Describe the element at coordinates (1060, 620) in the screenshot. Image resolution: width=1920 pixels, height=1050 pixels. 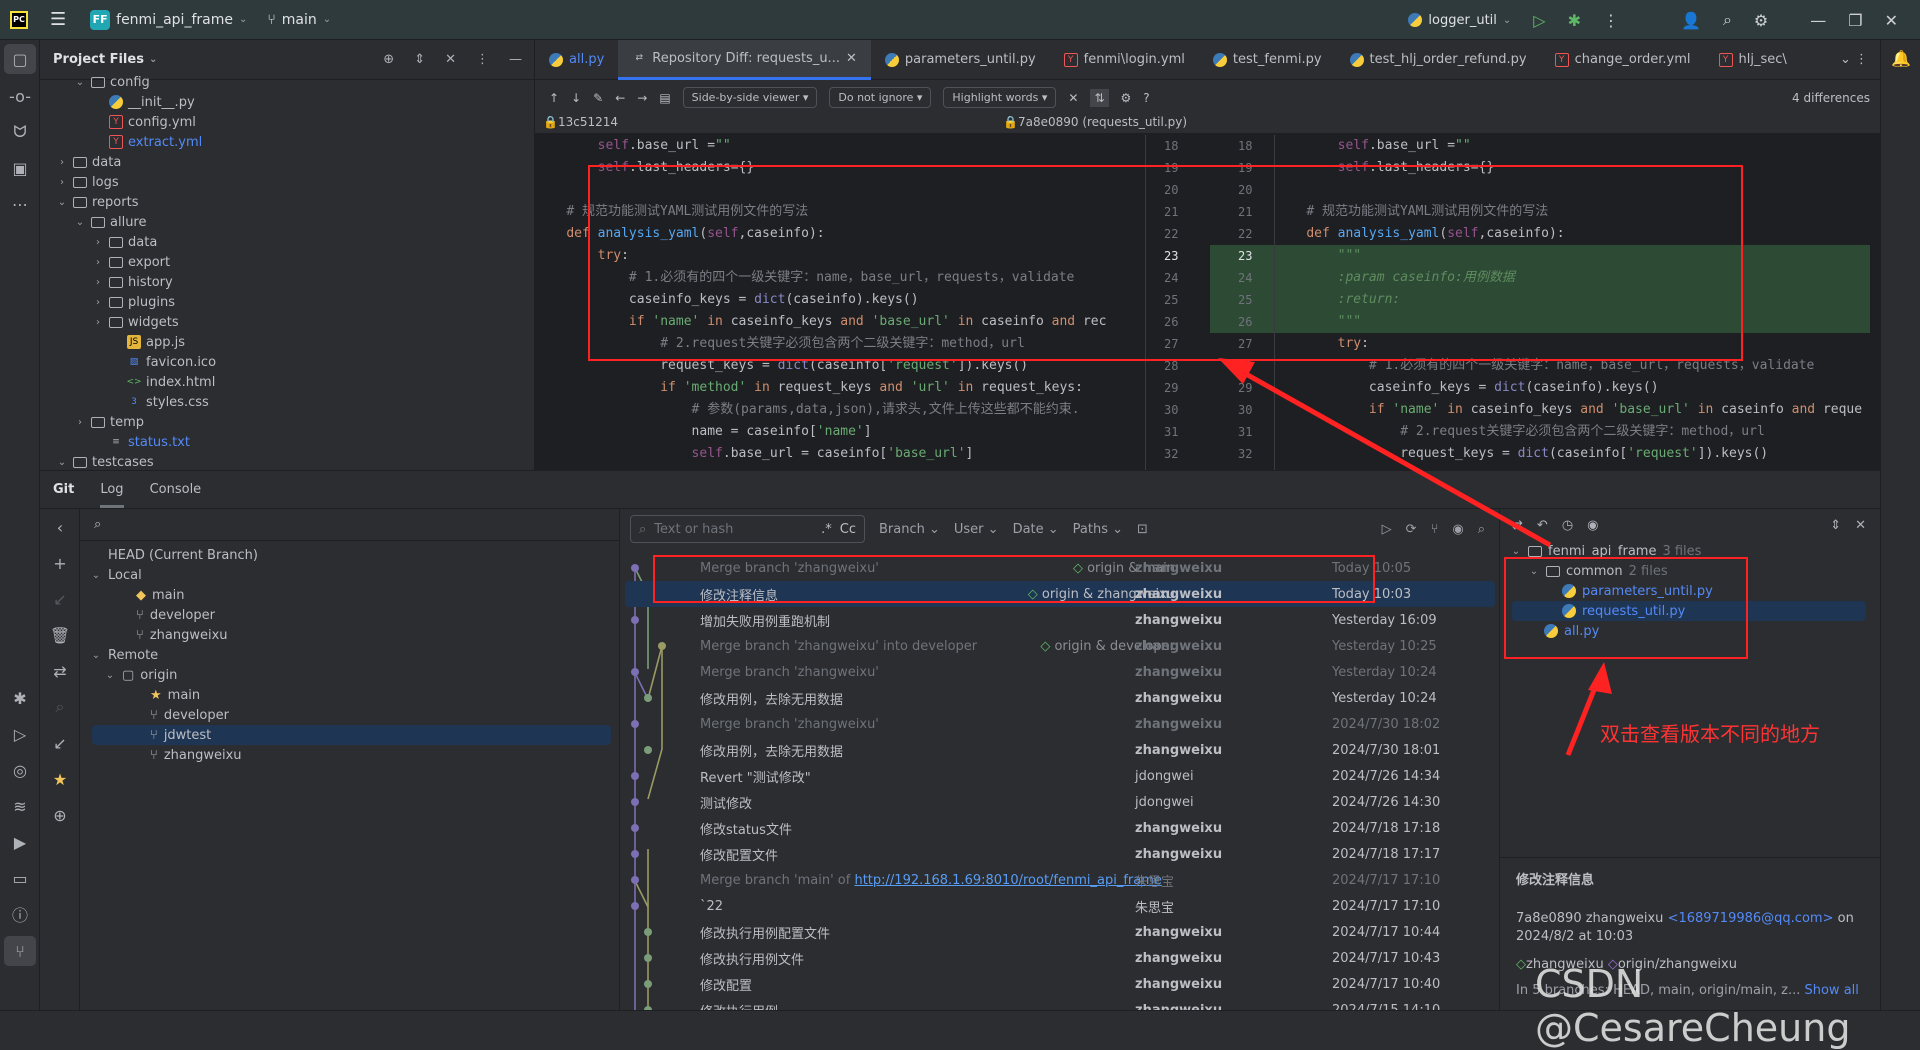
I see `commit-row: 增加失败用例重跑机制 zhangweixu Yesterday 16:09` at that location.